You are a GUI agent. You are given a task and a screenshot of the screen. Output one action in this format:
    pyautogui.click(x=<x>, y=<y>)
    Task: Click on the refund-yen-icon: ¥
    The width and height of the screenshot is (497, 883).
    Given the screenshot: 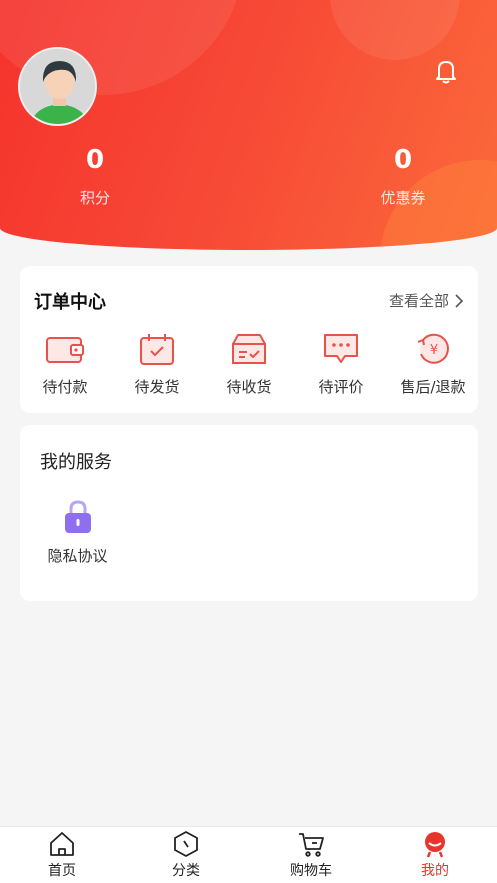 What is the action you would take?
    pyautogui.click(x=433, y=348)
    